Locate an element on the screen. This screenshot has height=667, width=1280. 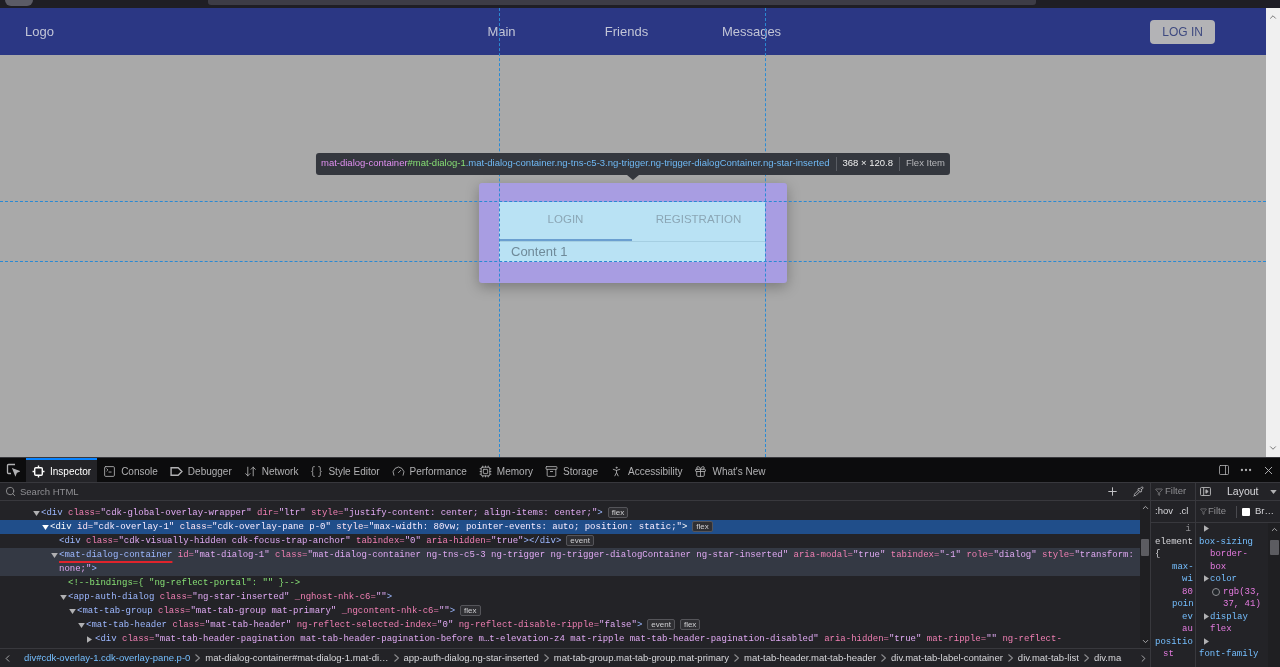
pseudo-class-toggle: :hov is located at coordinates (1164, 511).